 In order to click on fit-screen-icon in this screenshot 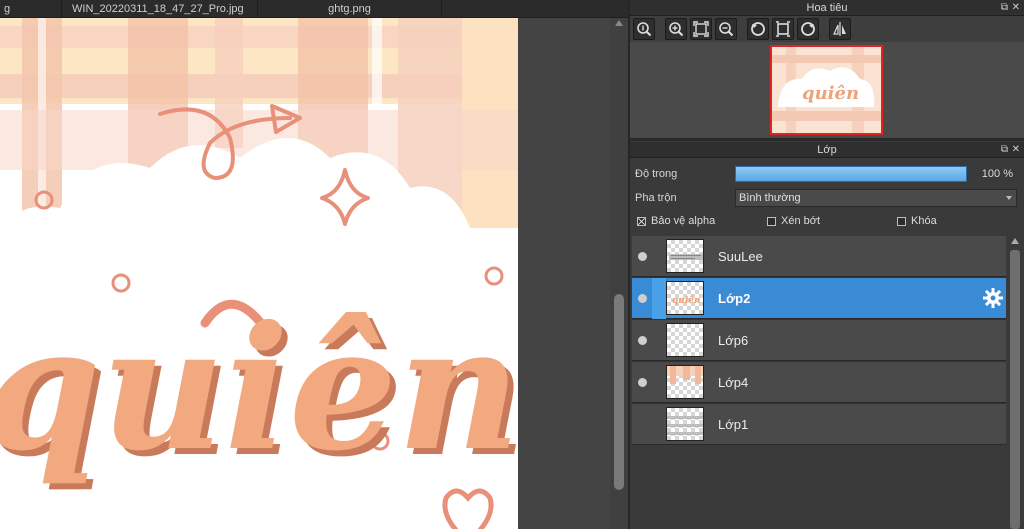, I will do `click(701, 29)`.